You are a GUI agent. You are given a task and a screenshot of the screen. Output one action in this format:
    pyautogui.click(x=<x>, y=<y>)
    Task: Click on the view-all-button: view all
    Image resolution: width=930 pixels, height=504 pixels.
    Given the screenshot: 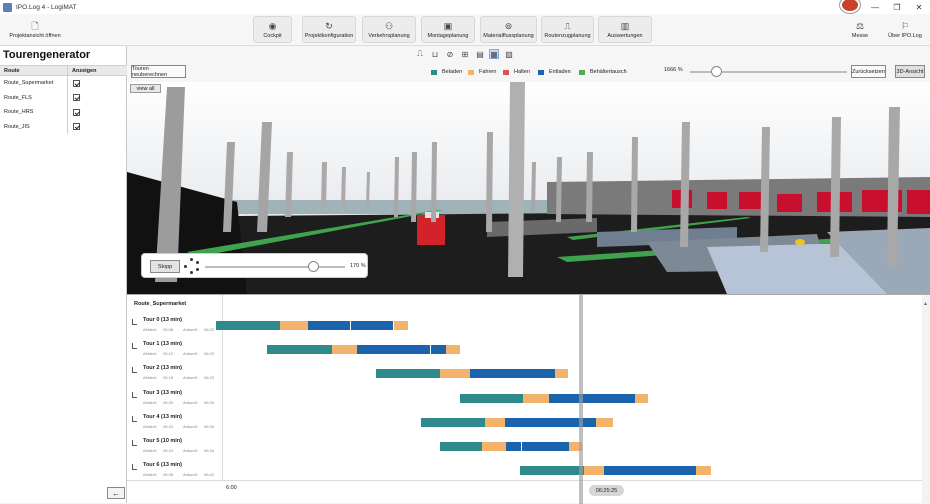 What is the action you would take?
    pyautogui.click(x=145, y=88)
    